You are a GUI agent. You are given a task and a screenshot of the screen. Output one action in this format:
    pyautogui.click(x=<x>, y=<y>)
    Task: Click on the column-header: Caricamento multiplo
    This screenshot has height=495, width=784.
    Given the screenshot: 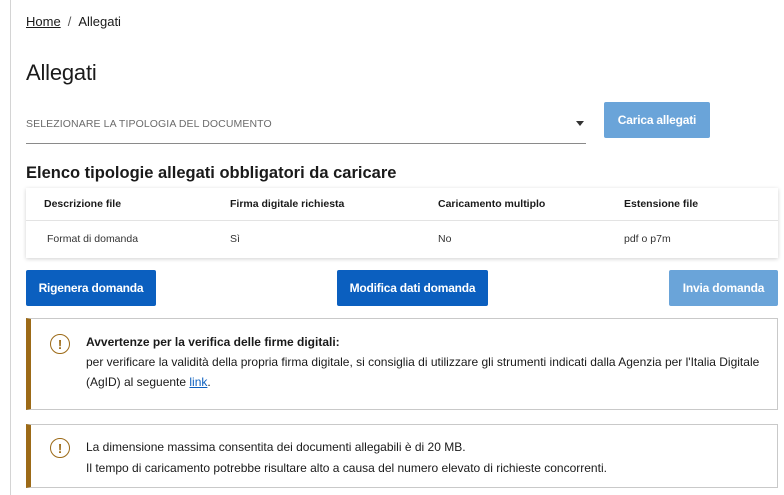 What is the action you would take?
    pyautogui.click(x=492, y=204)
    